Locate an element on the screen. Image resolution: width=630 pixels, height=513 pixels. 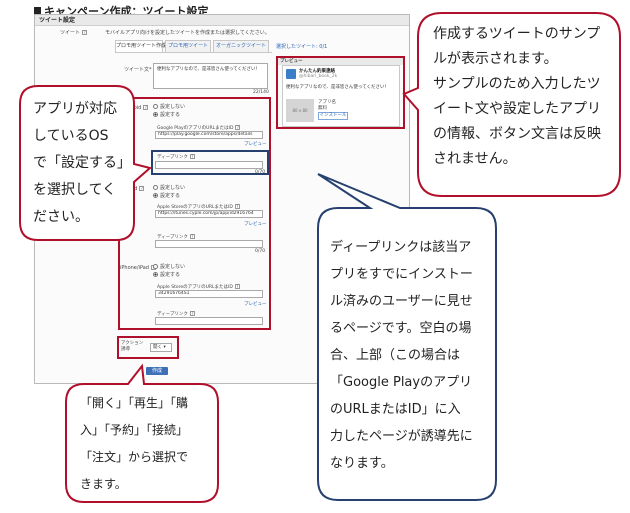
callout-line: ルが表示されます。 is located at coordinates (495, 59).